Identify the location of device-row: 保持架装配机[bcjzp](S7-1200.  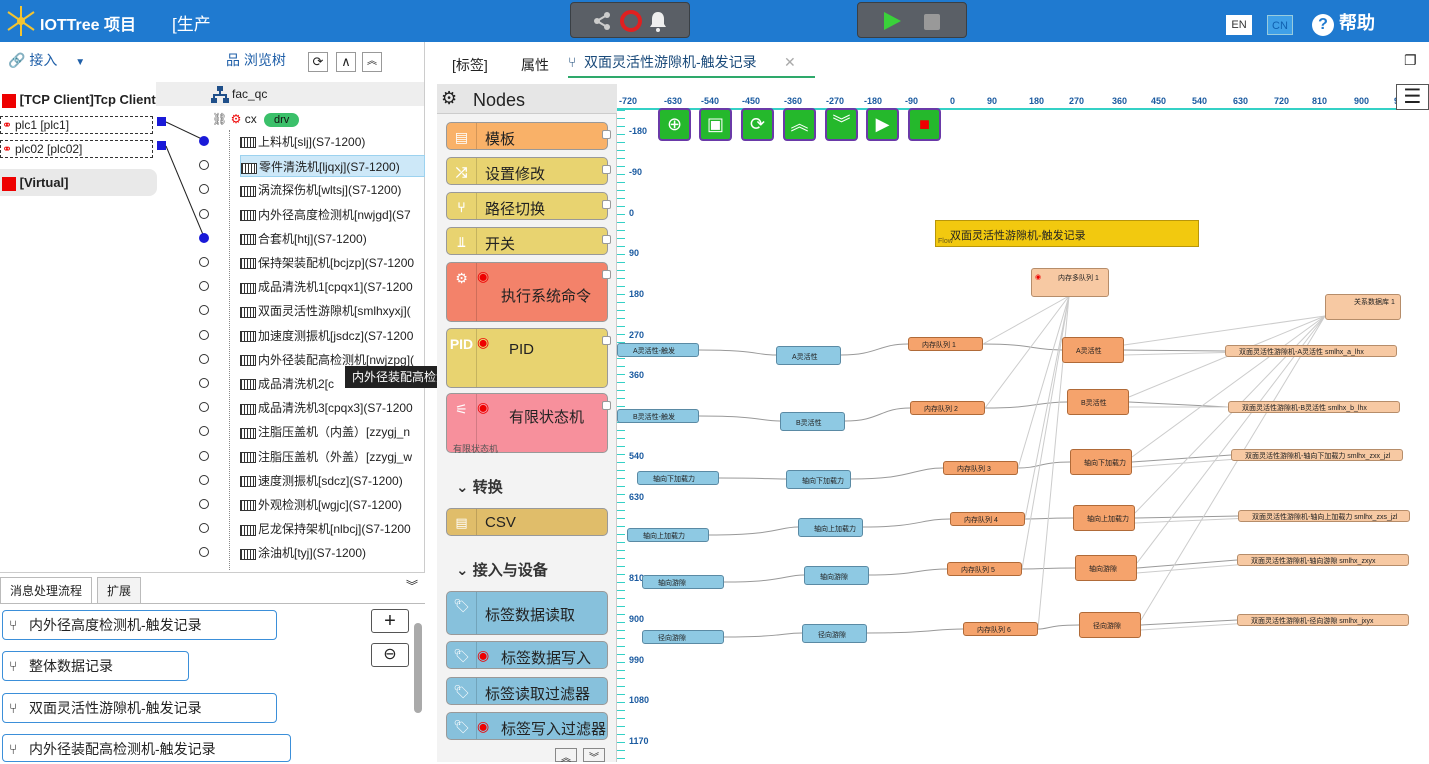
(332, 263).